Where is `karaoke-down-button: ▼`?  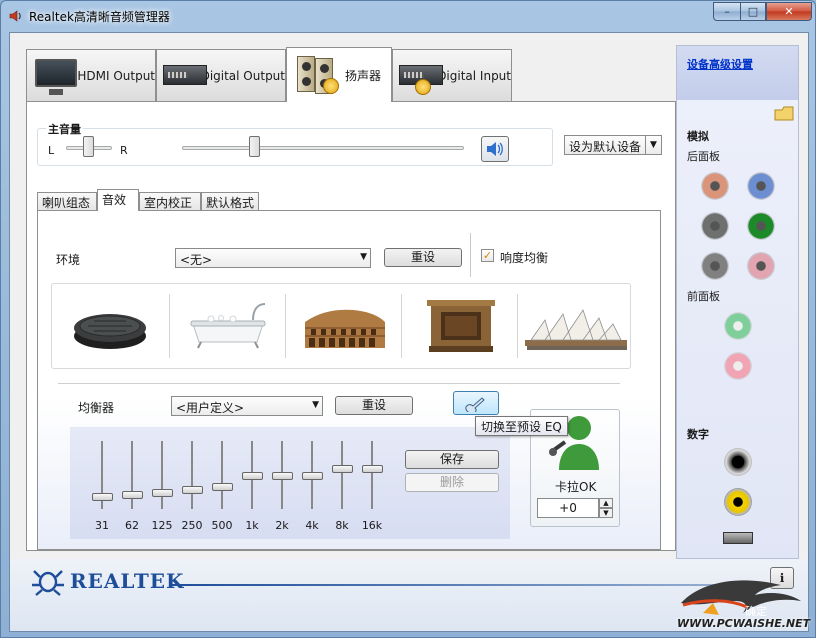
karaoke-down-button: ▼ is located at coordinates (606, 513).